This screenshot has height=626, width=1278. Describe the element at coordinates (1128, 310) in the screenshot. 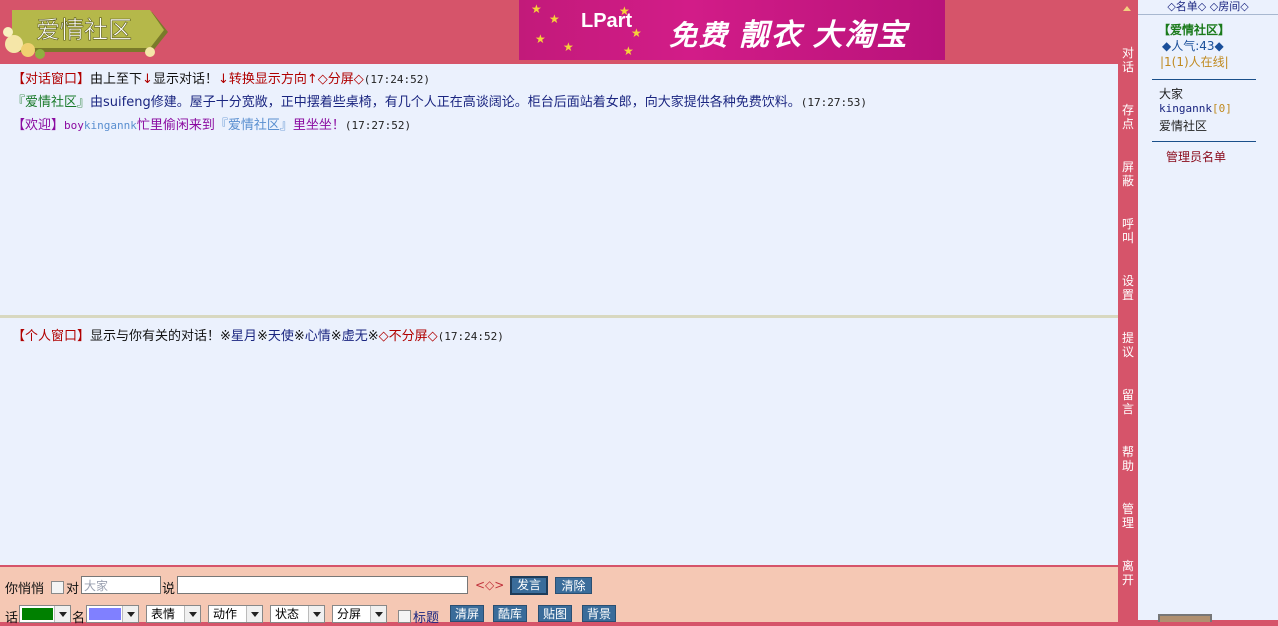

I see `side-nav: 对话 存点 屏蔽 呼叫 设置 提议 留言 帮助 管理 离开` at that location.